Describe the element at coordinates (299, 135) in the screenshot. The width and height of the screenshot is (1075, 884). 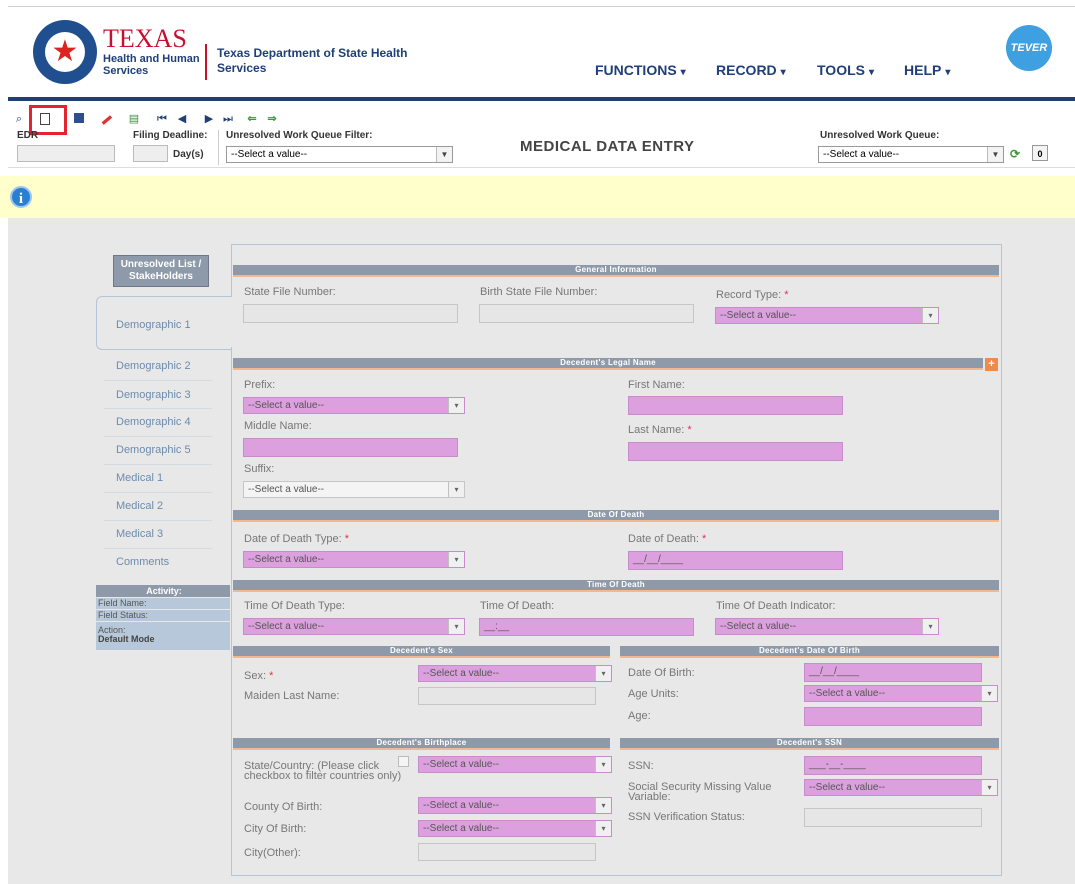
I see `work-queue-filter-label: Unresolved Work Queue Filter:` at that location.